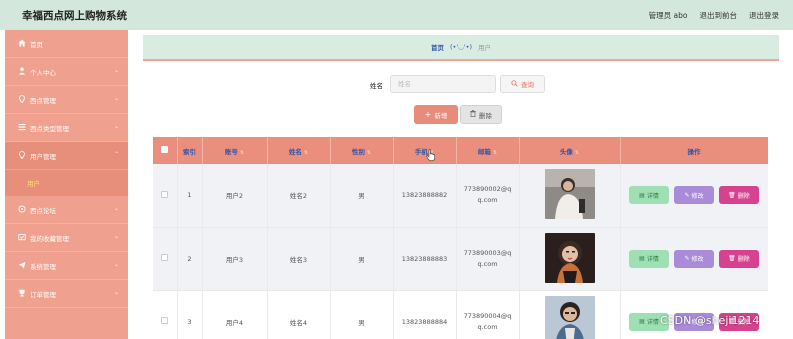 Image resolution: width=793 pixels, height=339 pixels. What do you see at coordinates (43, 294) in the screenshot?
I see `sidebar-item-label: 订单管理` at bounding box center [43, 294].